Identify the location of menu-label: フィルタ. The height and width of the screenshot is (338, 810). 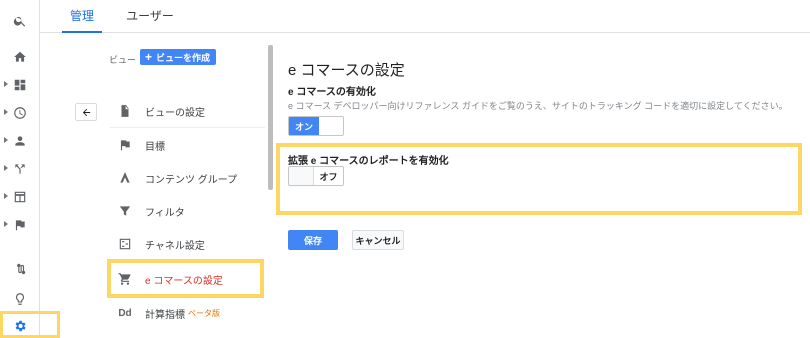
(165, 213).